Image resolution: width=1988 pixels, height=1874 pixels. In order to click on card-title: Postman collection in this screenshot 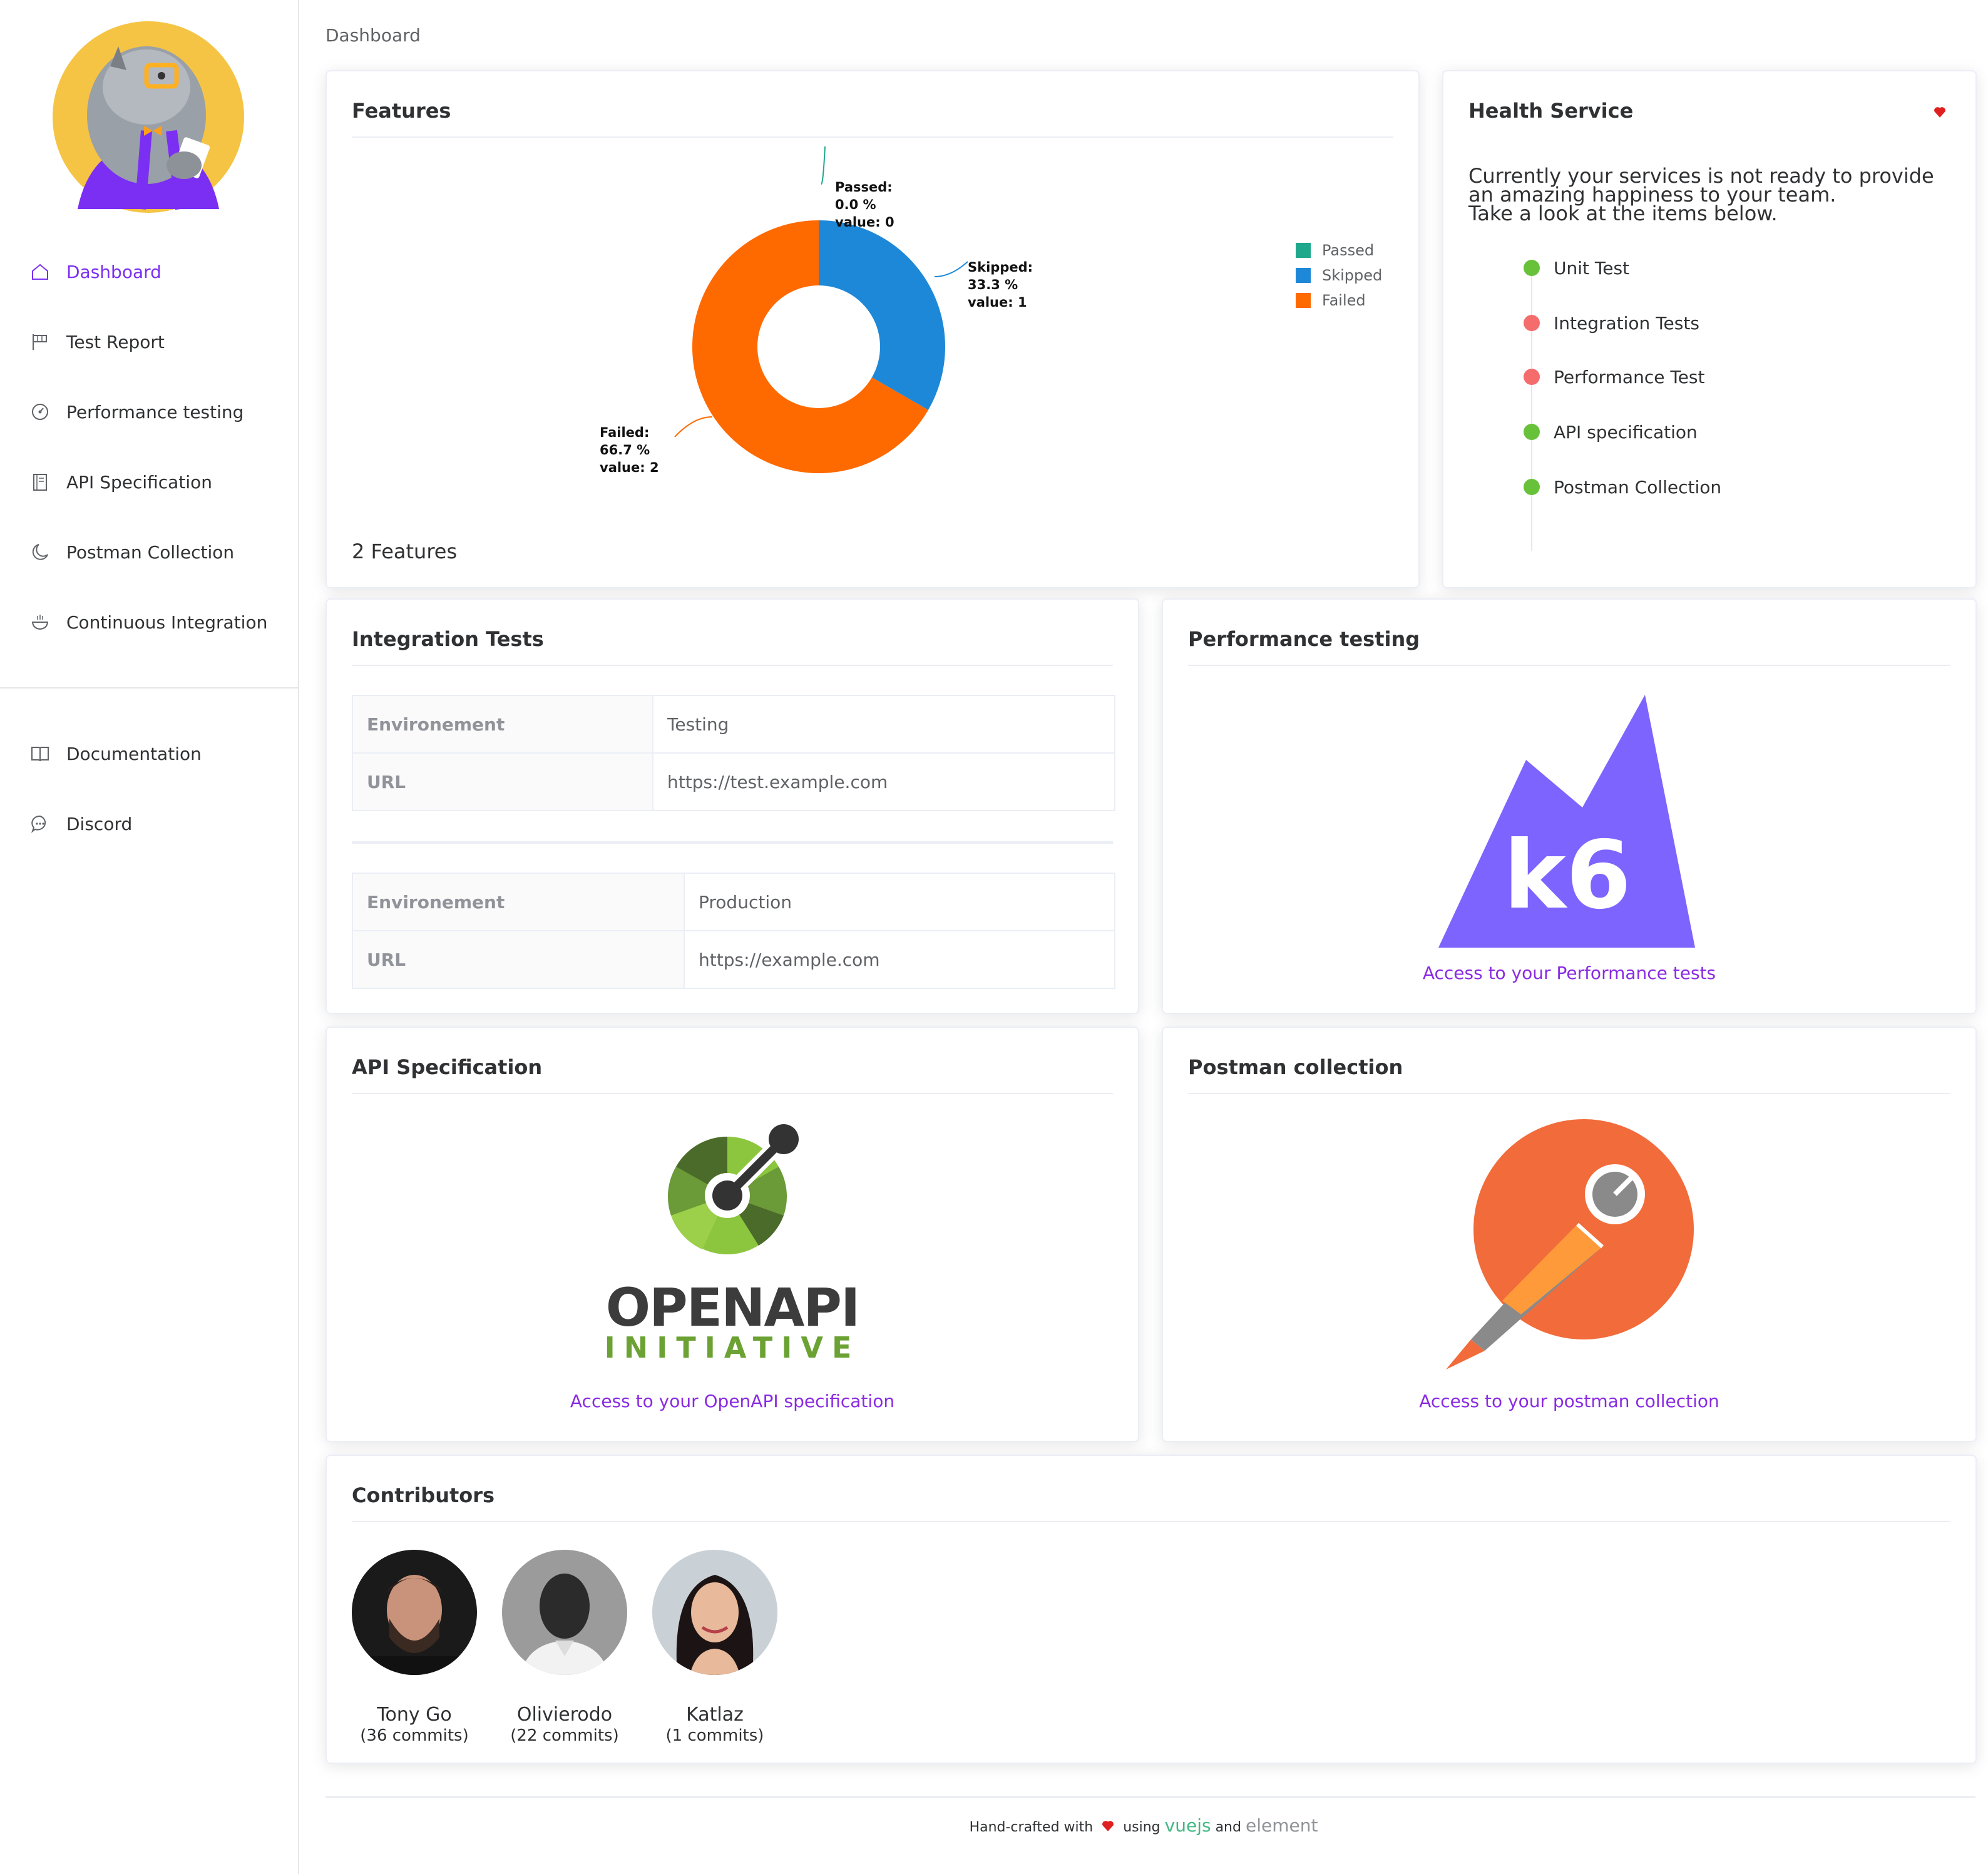, I will do `click(1295, 1067)`.